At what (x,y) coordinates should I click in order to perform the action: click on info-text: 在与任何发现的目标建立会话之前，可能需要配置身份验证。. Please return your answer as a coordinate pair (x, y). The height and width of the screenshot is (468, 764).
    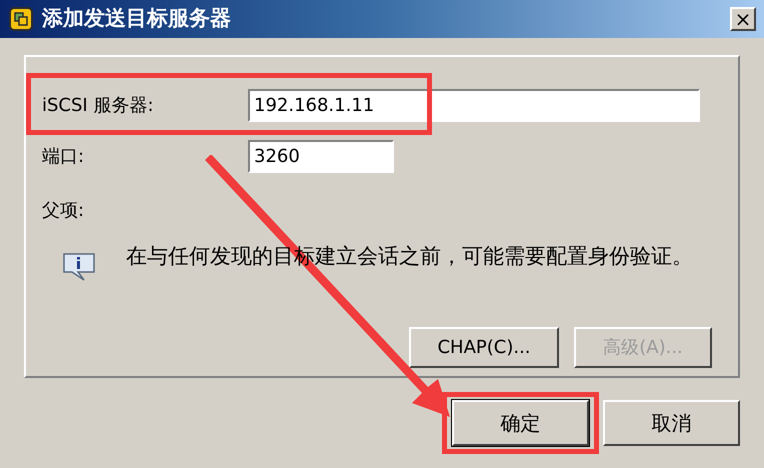
    Looking at the image, I should click on (410, 256).